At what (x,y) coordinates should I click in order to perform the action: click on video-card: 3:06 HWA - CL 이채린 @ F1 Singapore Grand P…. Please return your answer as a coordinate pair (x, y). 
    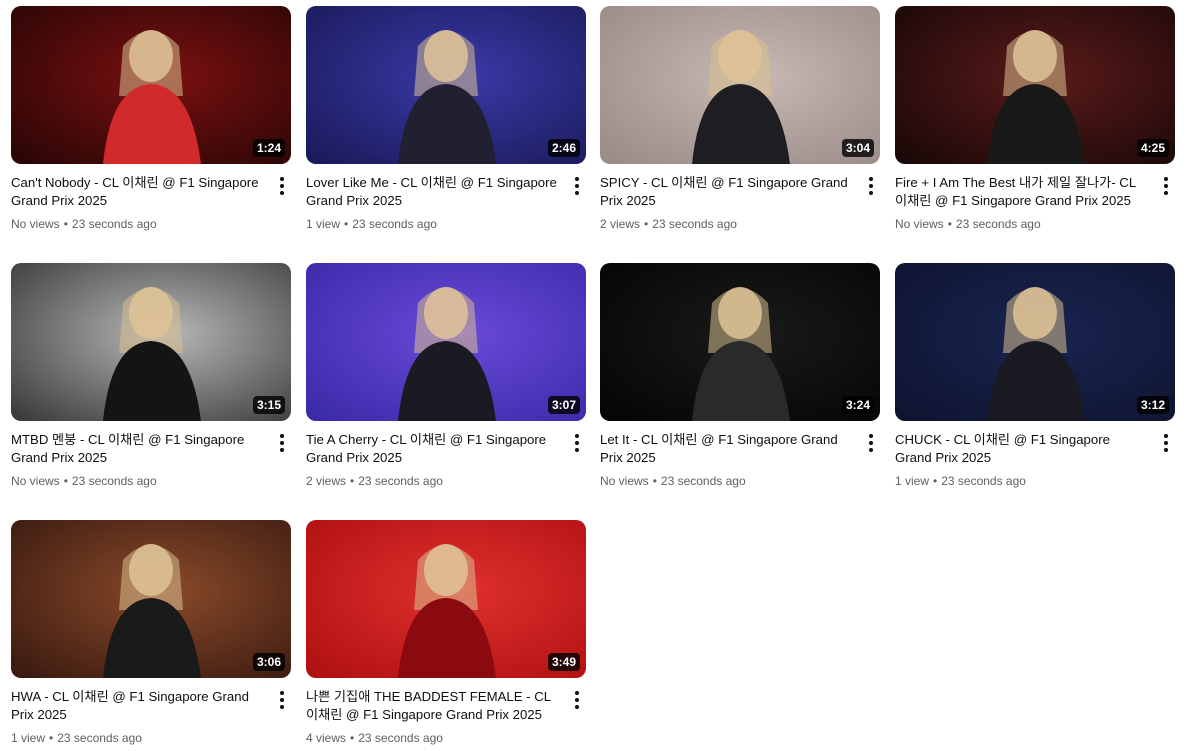
    Looking at the image, I should click on (151, 633).